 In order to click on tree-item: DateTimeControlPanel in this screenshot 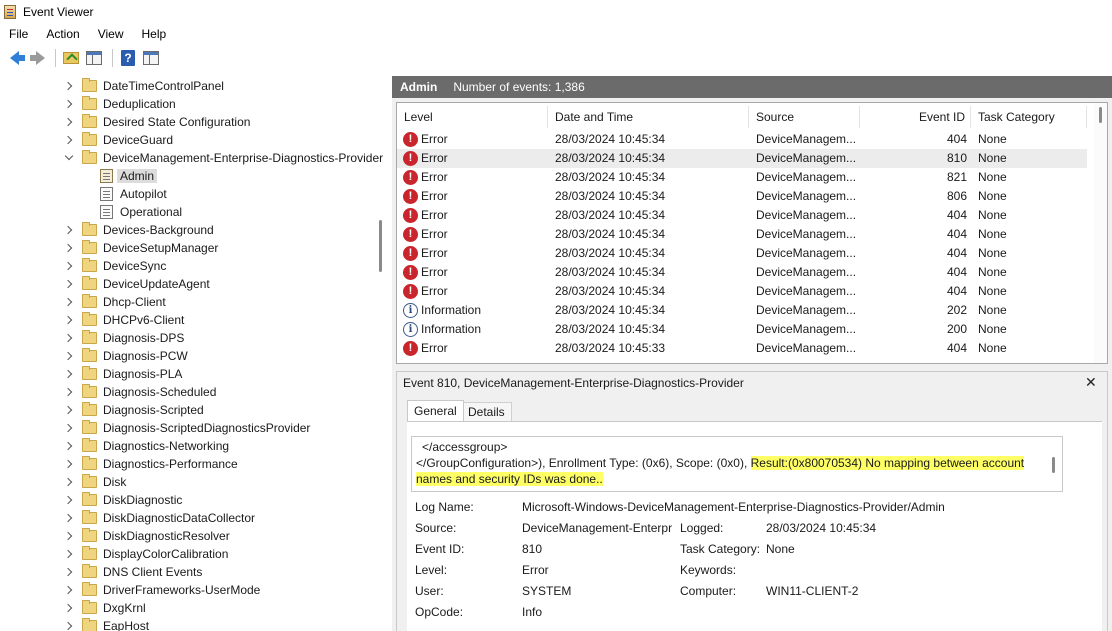, I will do `click(143, 86)`.